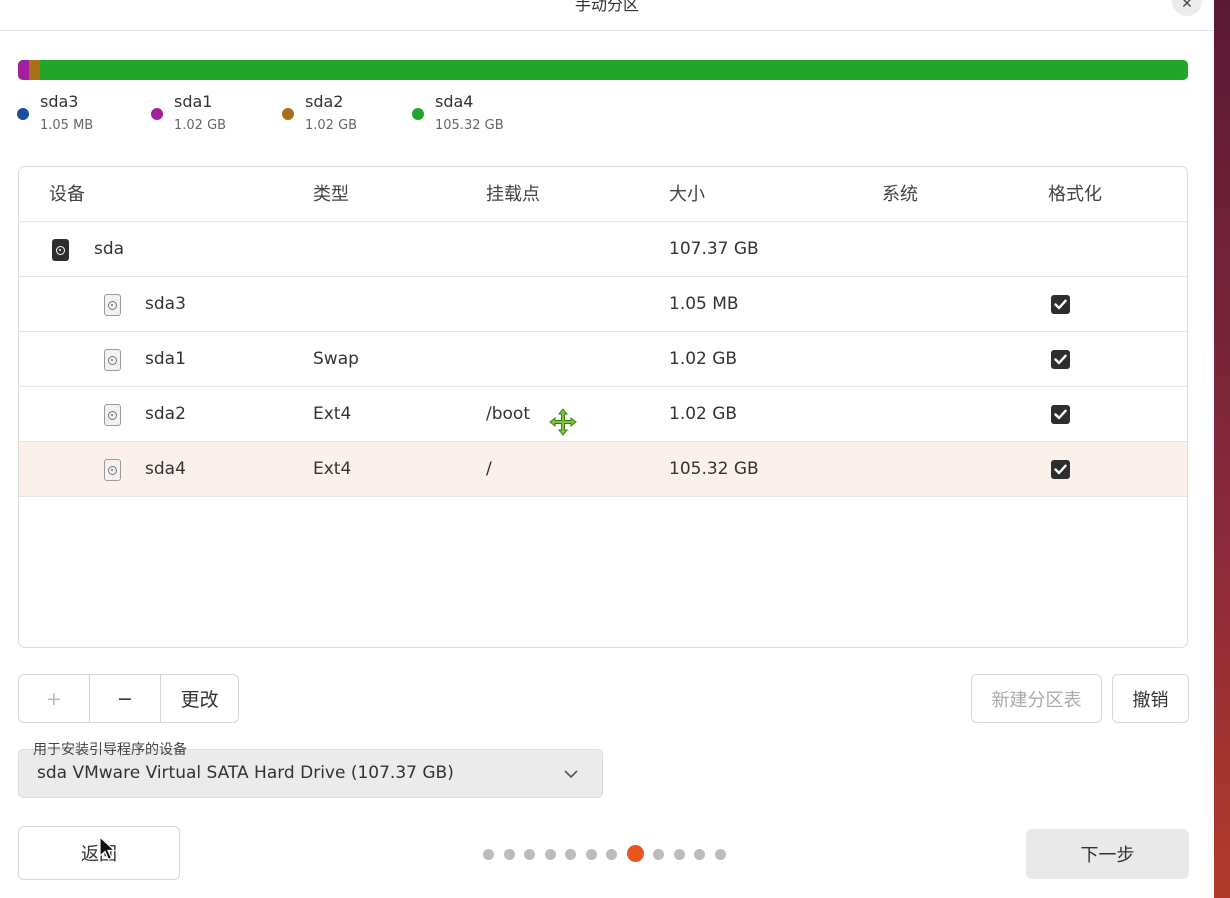  I want to click on window-title: 手动分区, so click(606, 7).